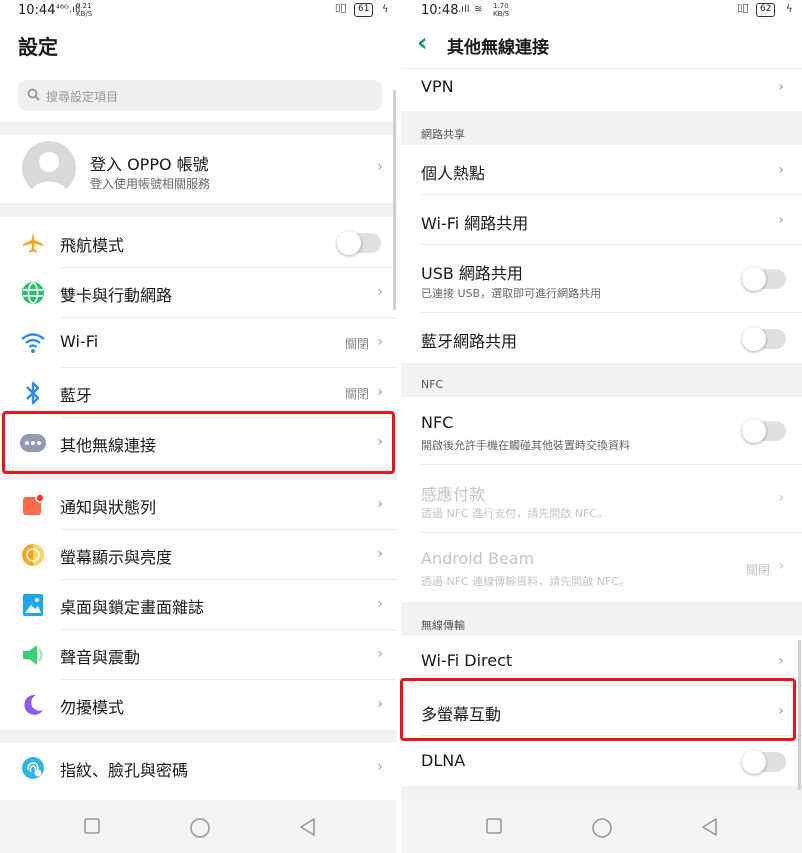  I want to click on section-header-nfc: NFC, so click(432, 384).